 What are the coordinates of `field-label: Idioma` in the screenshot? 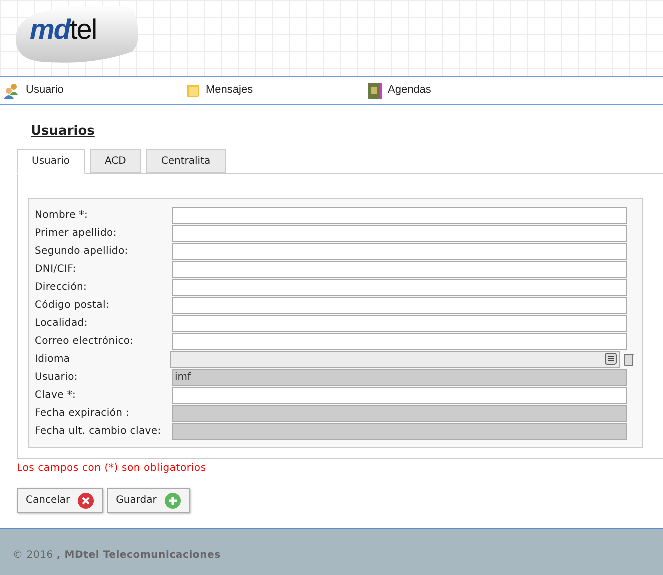 It's located at (53, 359).